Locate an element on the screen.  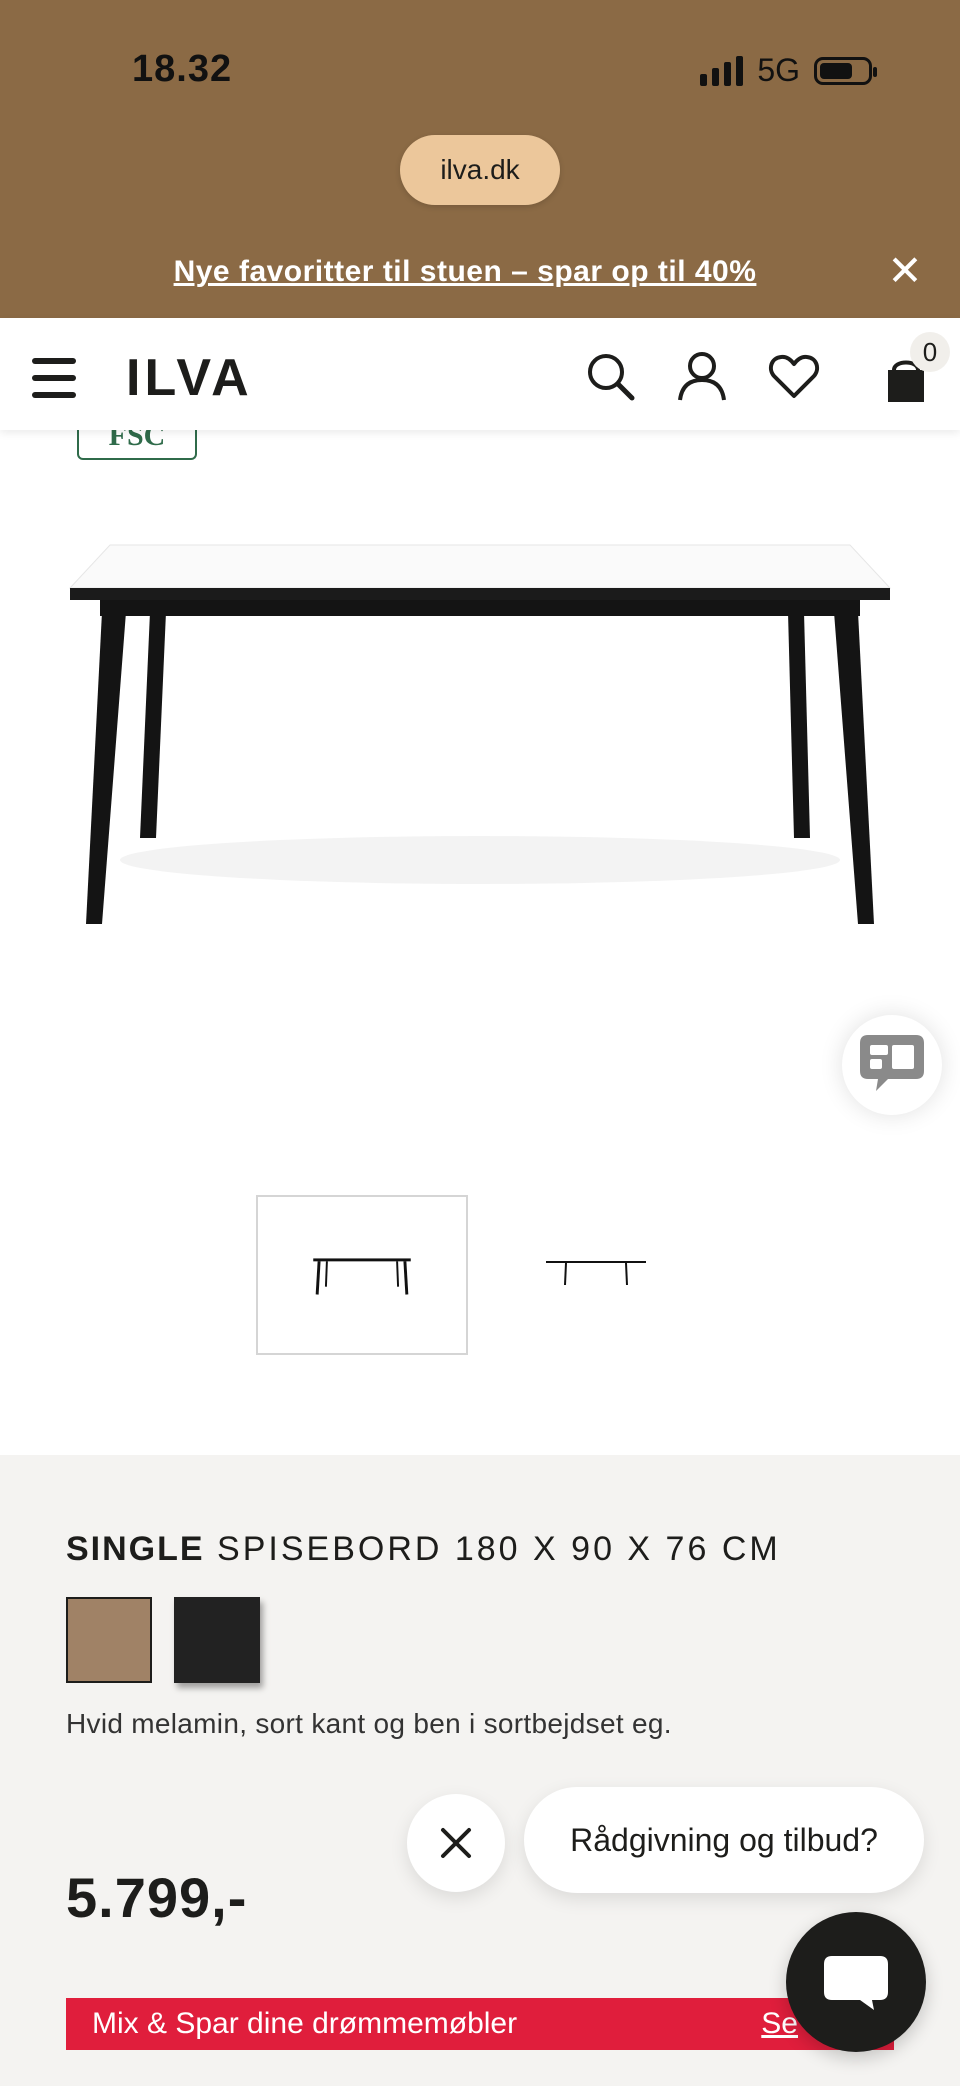
product-title: SINGLE SPISEBORD 180 X 90 X 76 CM is located at coordinates (423, 1549).